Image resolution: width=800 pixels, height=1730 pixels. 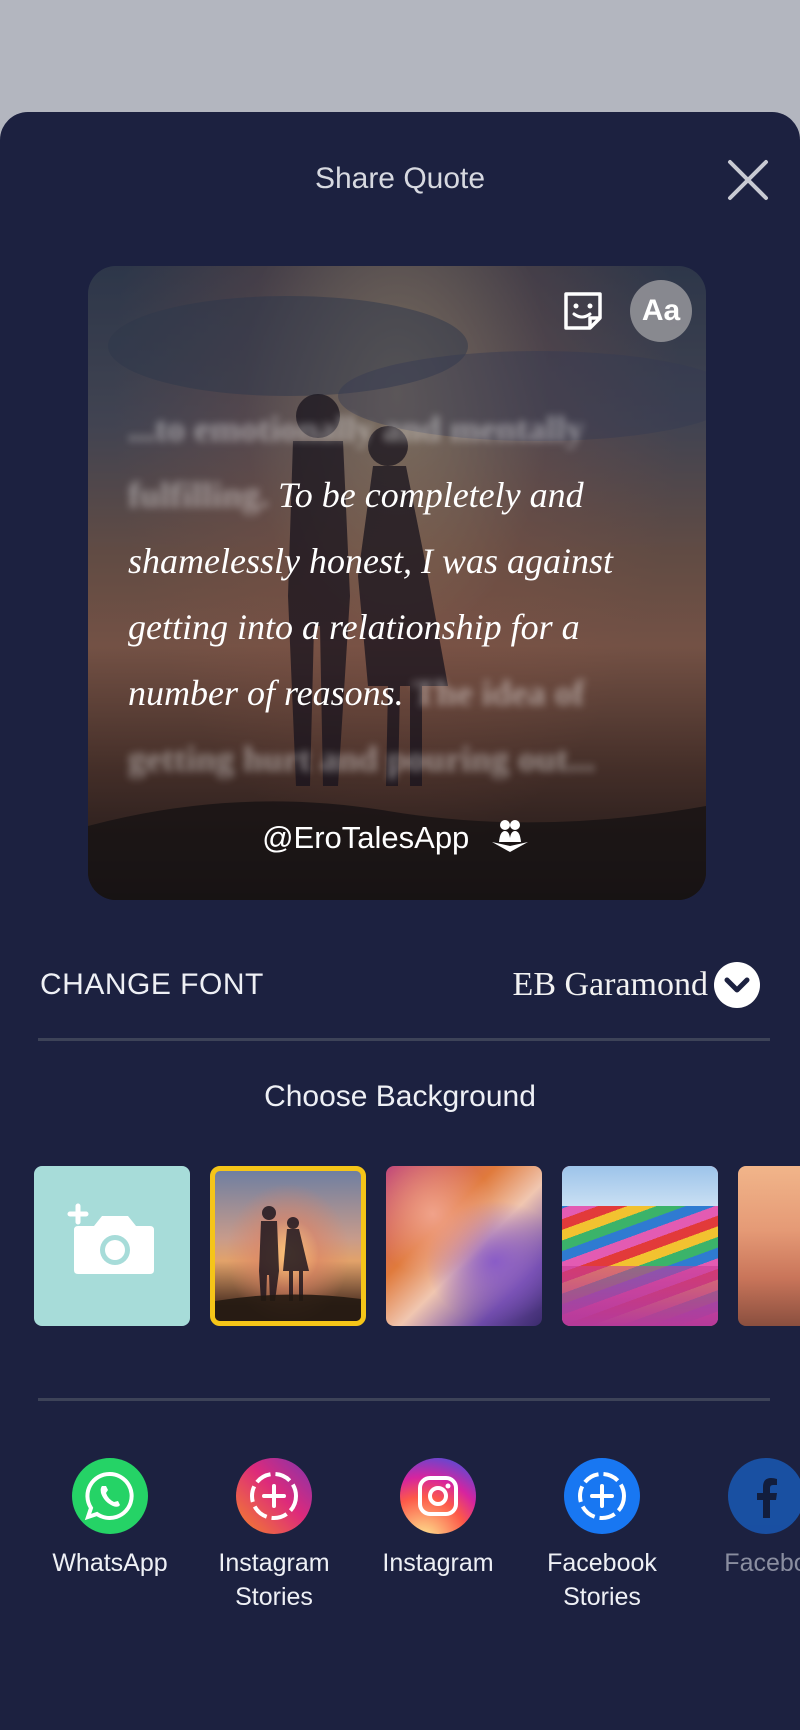 I want to click on share-instagram-stories-label-line1: Instagram, so click(x=274, y=1563).